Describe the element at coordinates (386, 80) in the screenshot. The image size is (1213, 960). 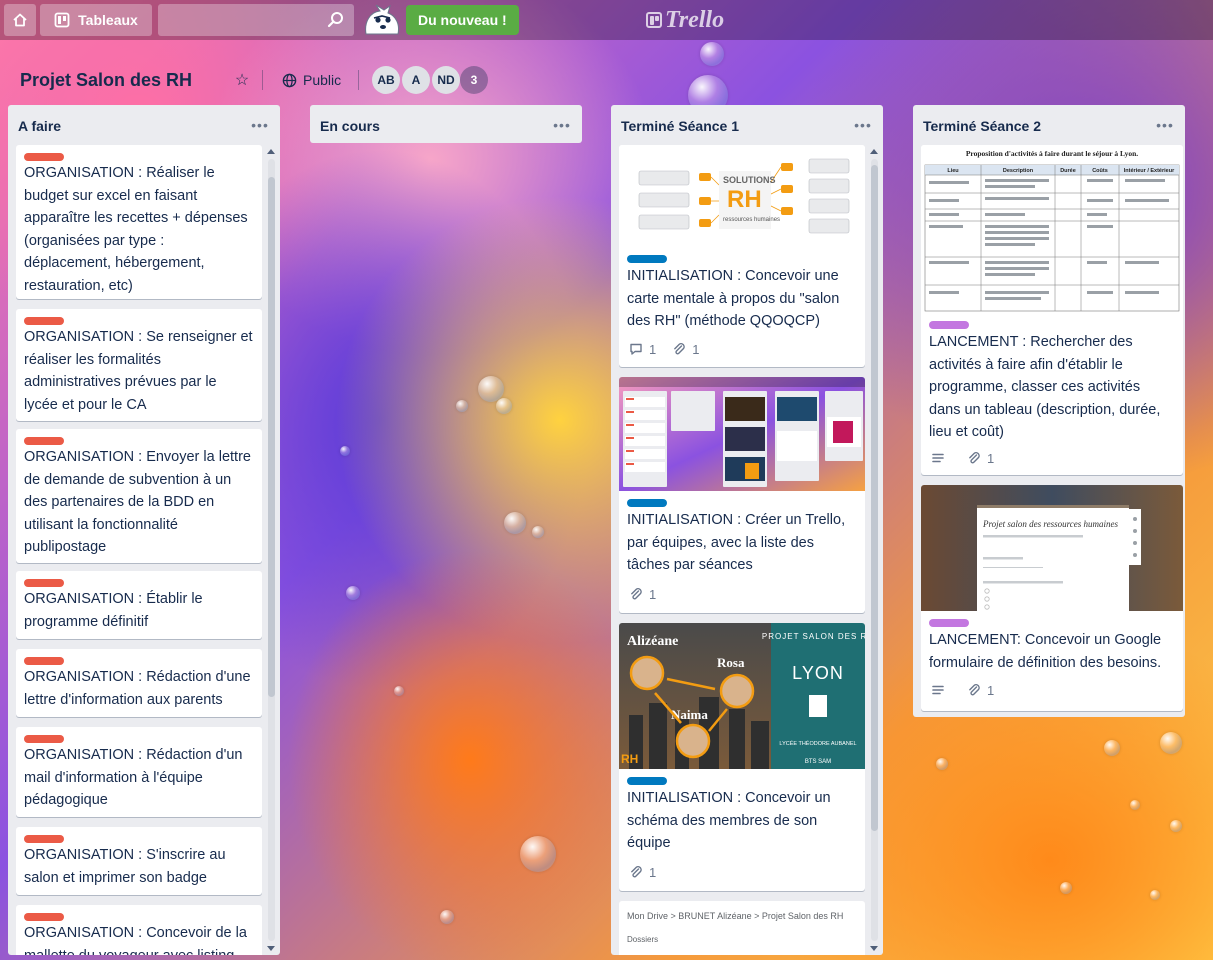
I see `member-avatar: AB` at that location.